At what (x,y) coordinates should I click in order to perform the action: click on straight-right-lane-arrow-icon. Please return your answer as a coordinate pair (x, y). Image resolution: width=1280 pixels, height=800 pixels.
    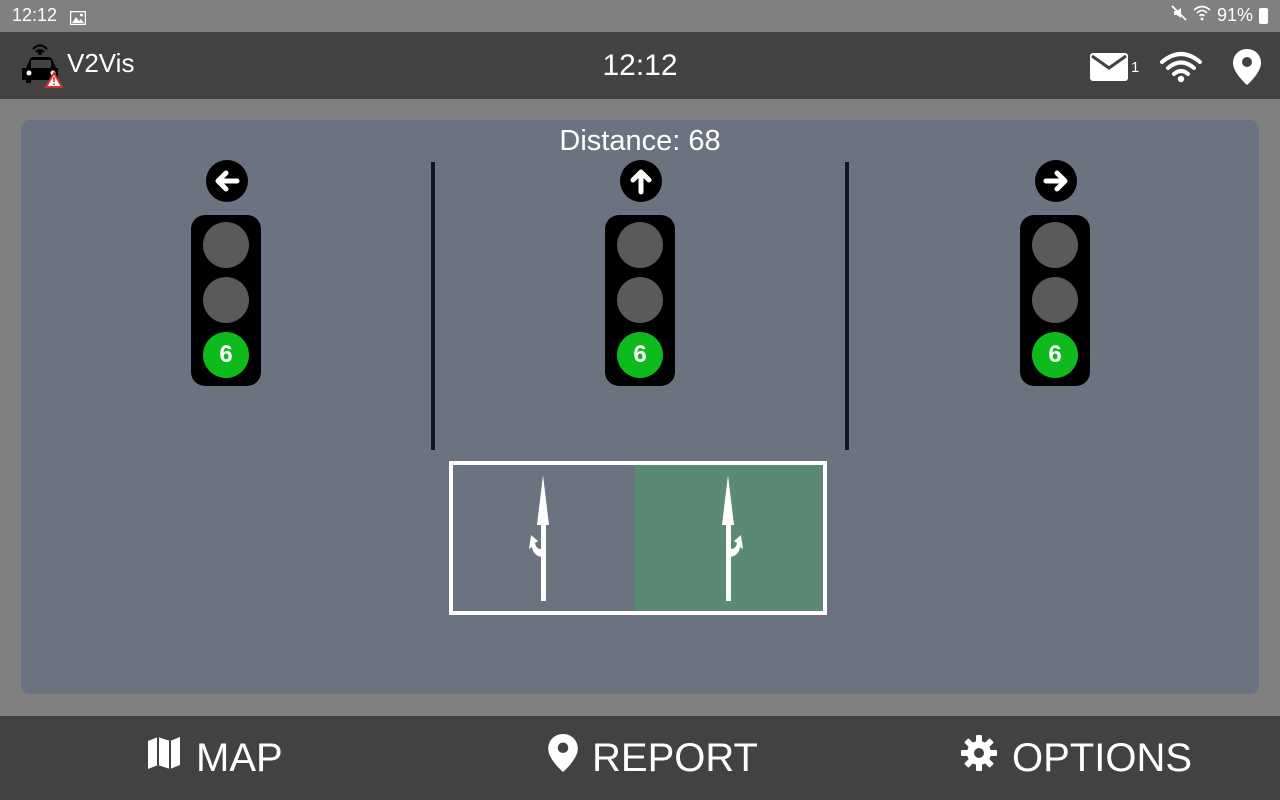
    Looking at the image, I should click on (732, 538).